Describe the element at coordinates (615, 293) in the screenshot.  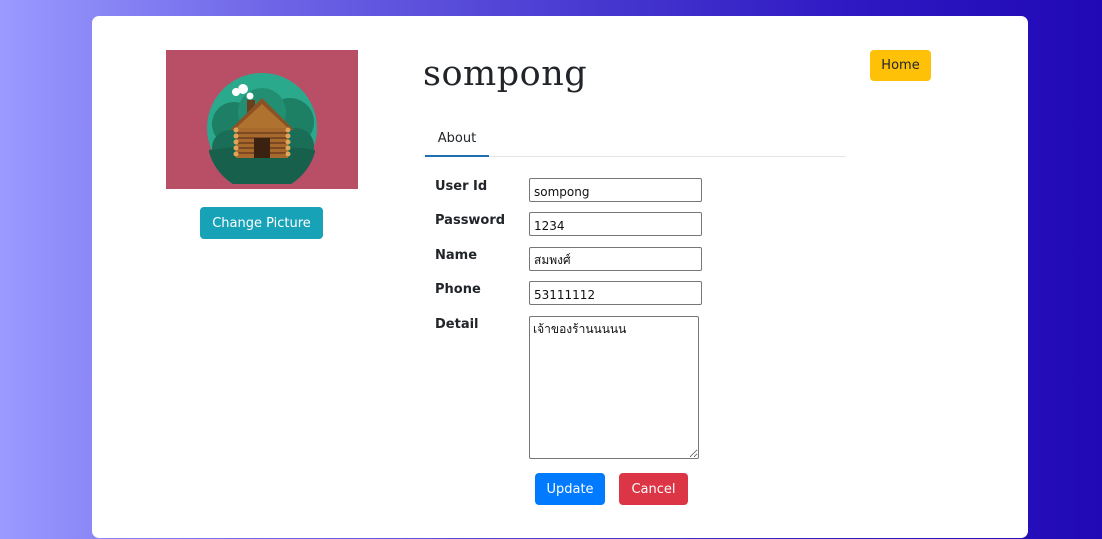
I see `phone-field` at that location.